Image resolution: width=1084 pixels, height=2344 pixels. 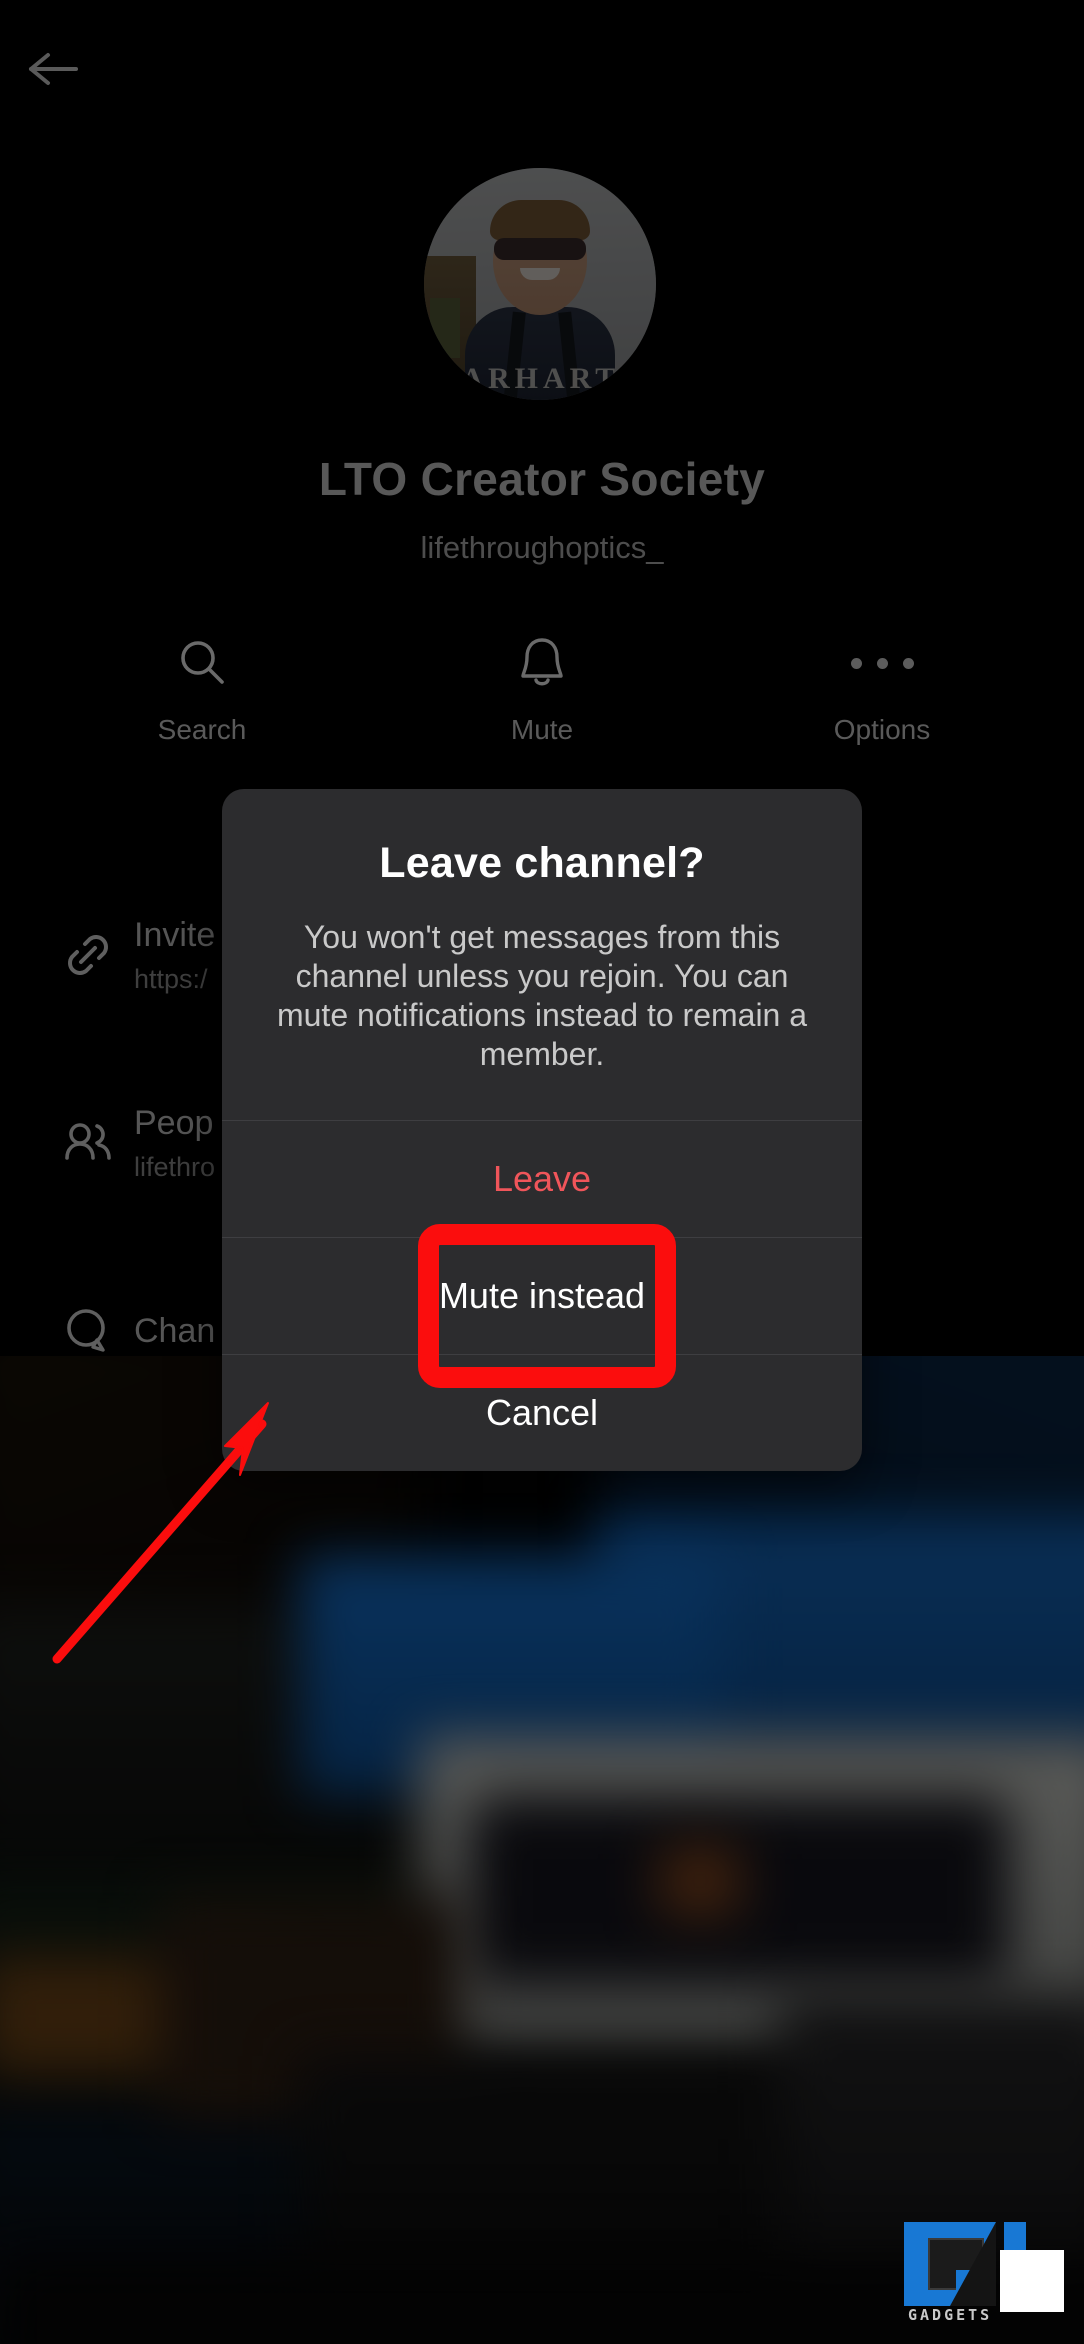 What do you see at coordinates (542, 1296) in the screenshot?
I see `mute-instead-button: Mute instead` at bounding box center [542, 1296].